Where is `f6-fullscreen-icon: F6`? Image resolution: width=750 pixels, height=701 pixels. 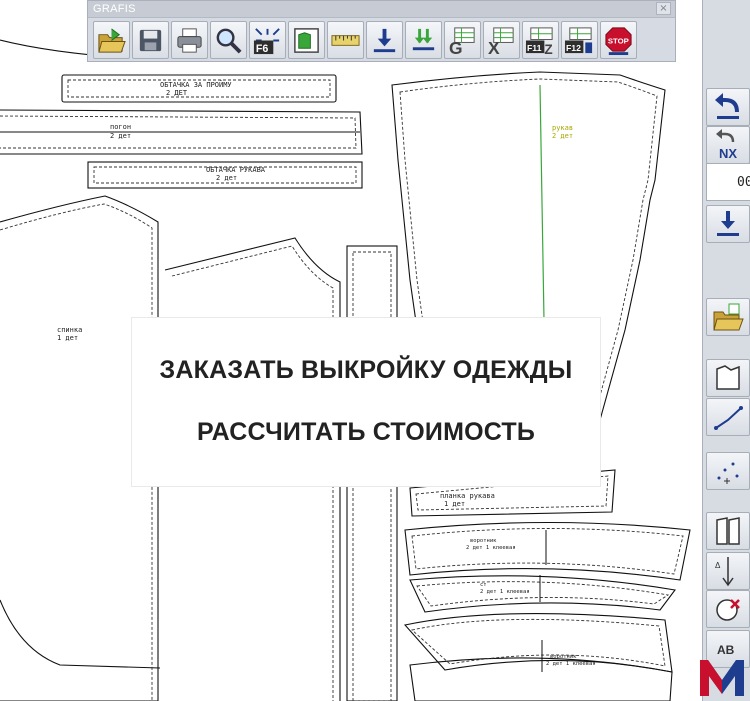 f6-fullscreen-icon: F6 is located at coordinates (266, 41).